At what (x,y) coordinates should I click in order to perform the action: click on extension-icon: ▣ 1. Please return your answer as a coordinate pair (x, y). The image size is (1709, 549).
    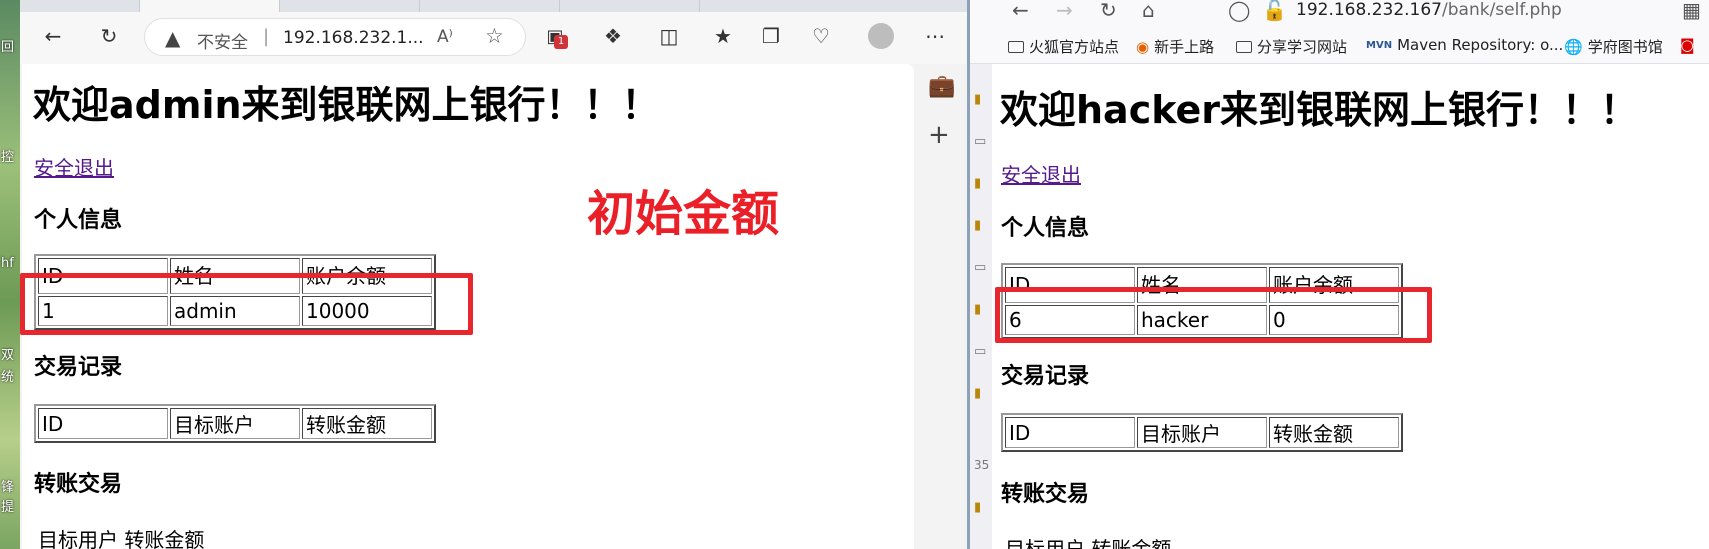
    Looking at the image, I should click on (555, 36).